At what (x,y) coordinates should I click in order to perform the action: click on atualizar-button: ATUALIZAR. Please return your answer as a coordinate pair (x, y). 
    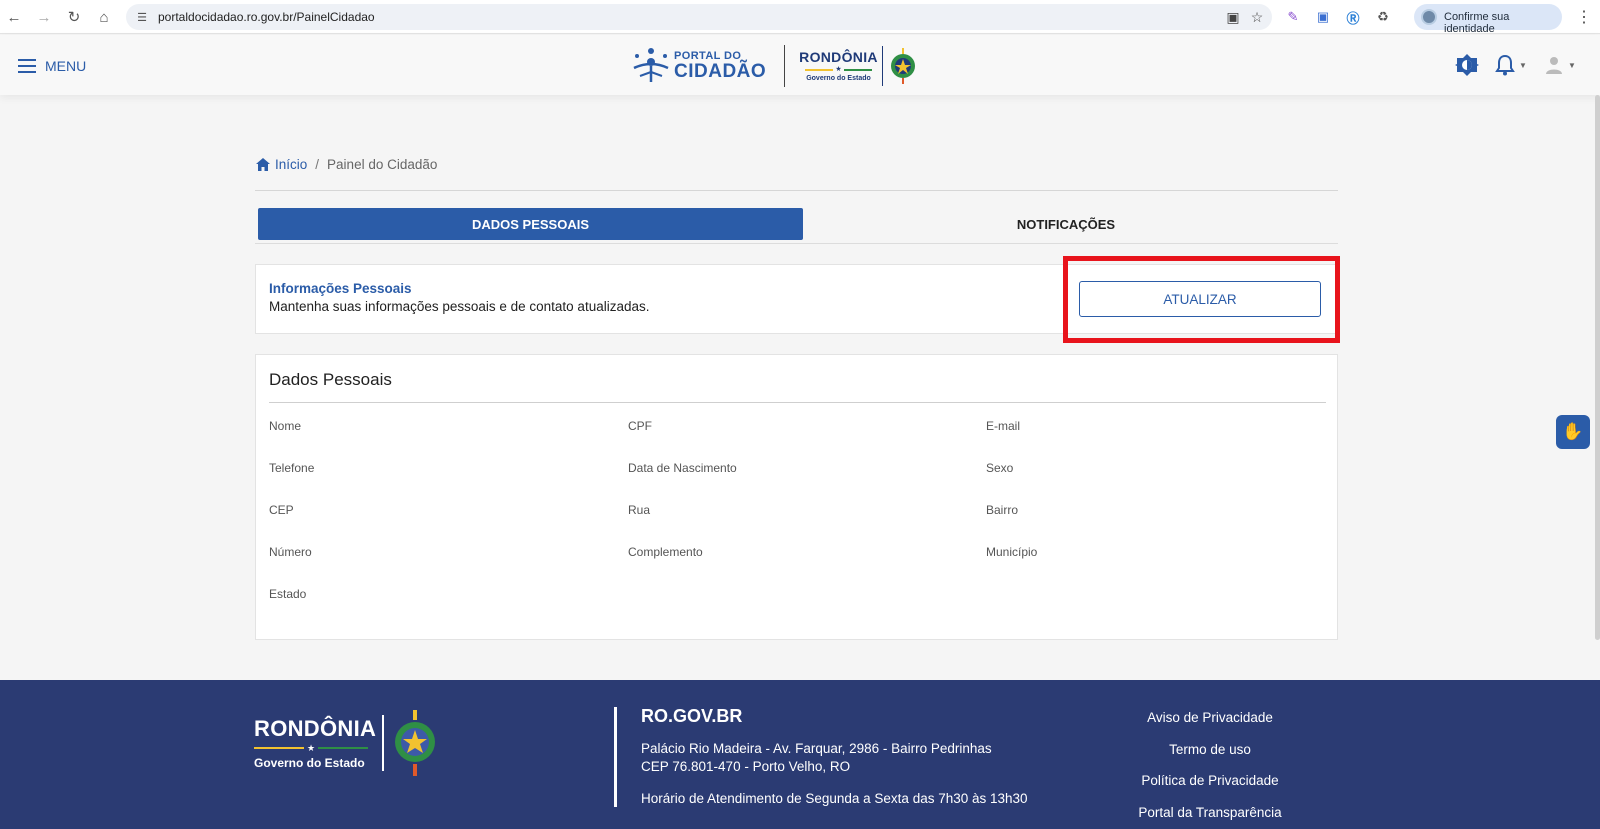
    Looking at the image, I should click on (1200, 299).